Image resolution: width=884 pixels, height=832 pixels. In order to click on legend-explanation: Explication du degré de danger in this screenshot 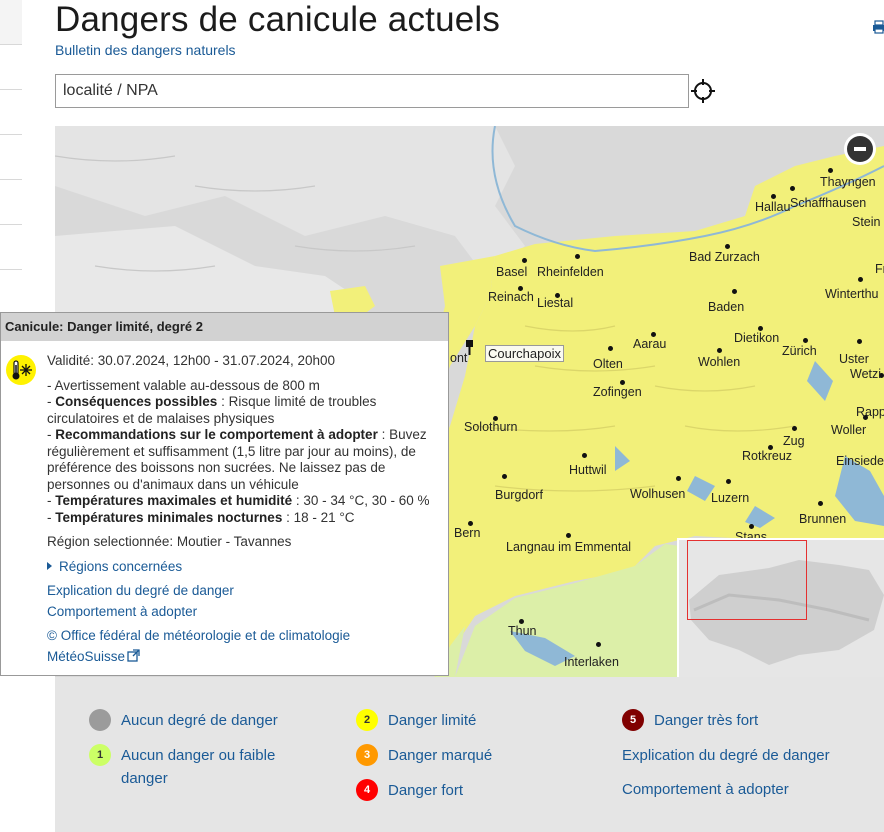, I will do `click(726, 755)`.